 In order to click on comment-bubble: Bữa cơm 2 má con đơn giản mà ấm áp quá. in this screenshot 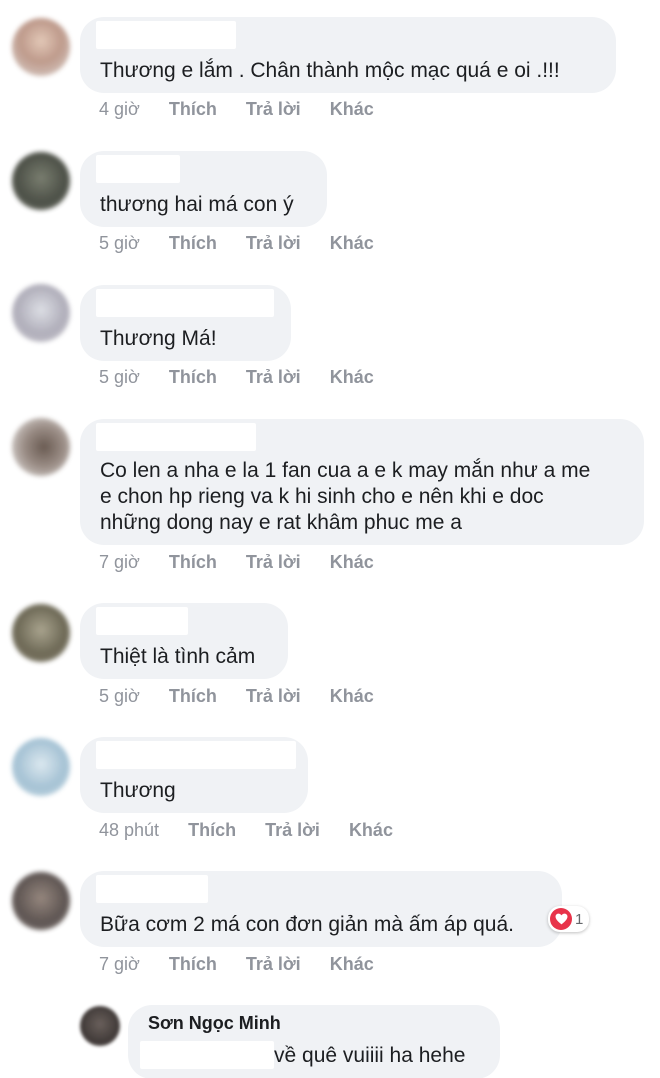, I will do `click(321, 909)`.